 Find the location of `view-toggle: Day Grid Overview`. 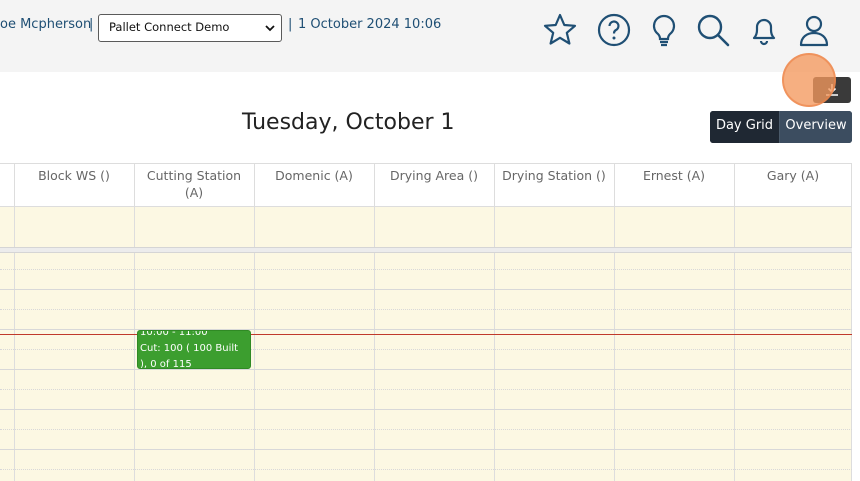

view-toggle: Day Grid Overview is located at coordinates (781, 127).